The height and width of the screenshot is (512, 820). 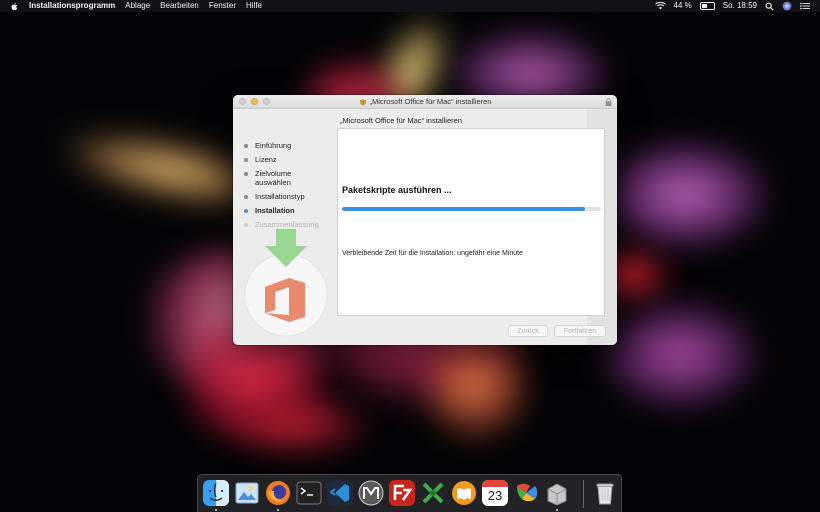 I want to click on menu-bearbeiten: Bearbeiten, so click(x=179, y=6).